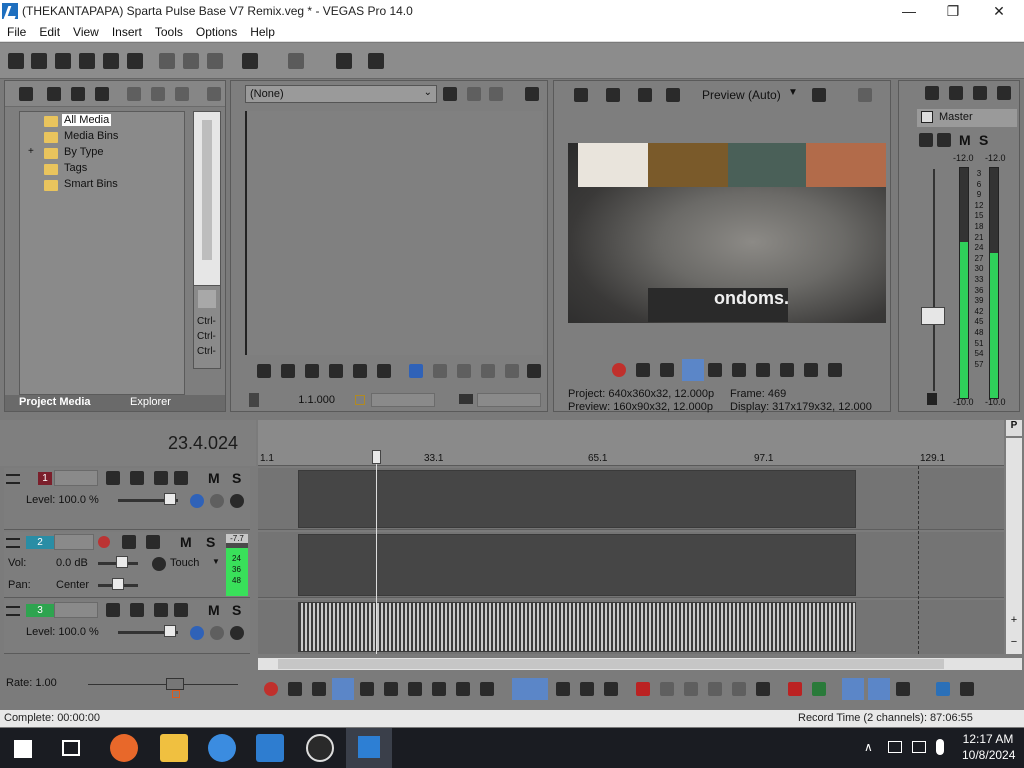 Image resolution: width=1024 pixels, height=768 pixels. What do you see at coordinates (270, 748) in the screenshot?
I see `app-icon` at bounding box center [270, 748].